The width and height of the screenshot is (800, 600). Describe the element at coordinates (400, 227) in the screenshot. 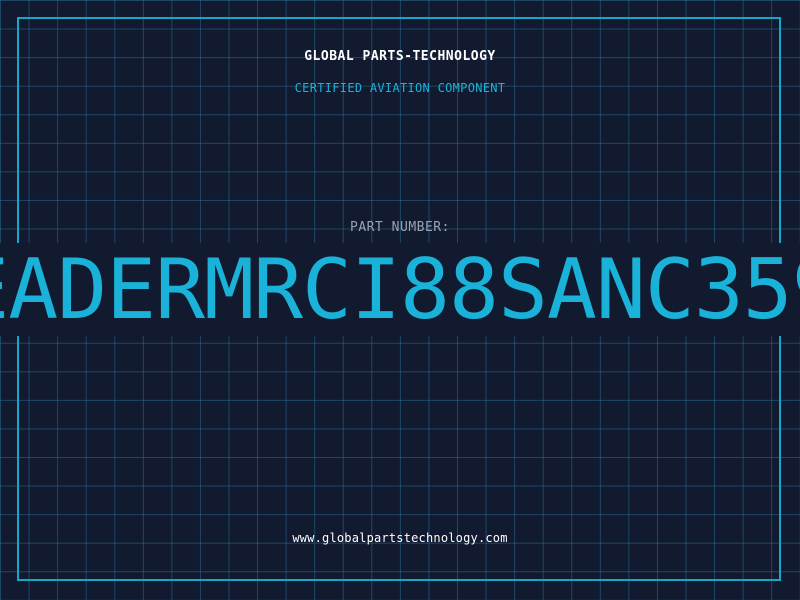

I see `part-number-label: PART NUMBER:` at that location.